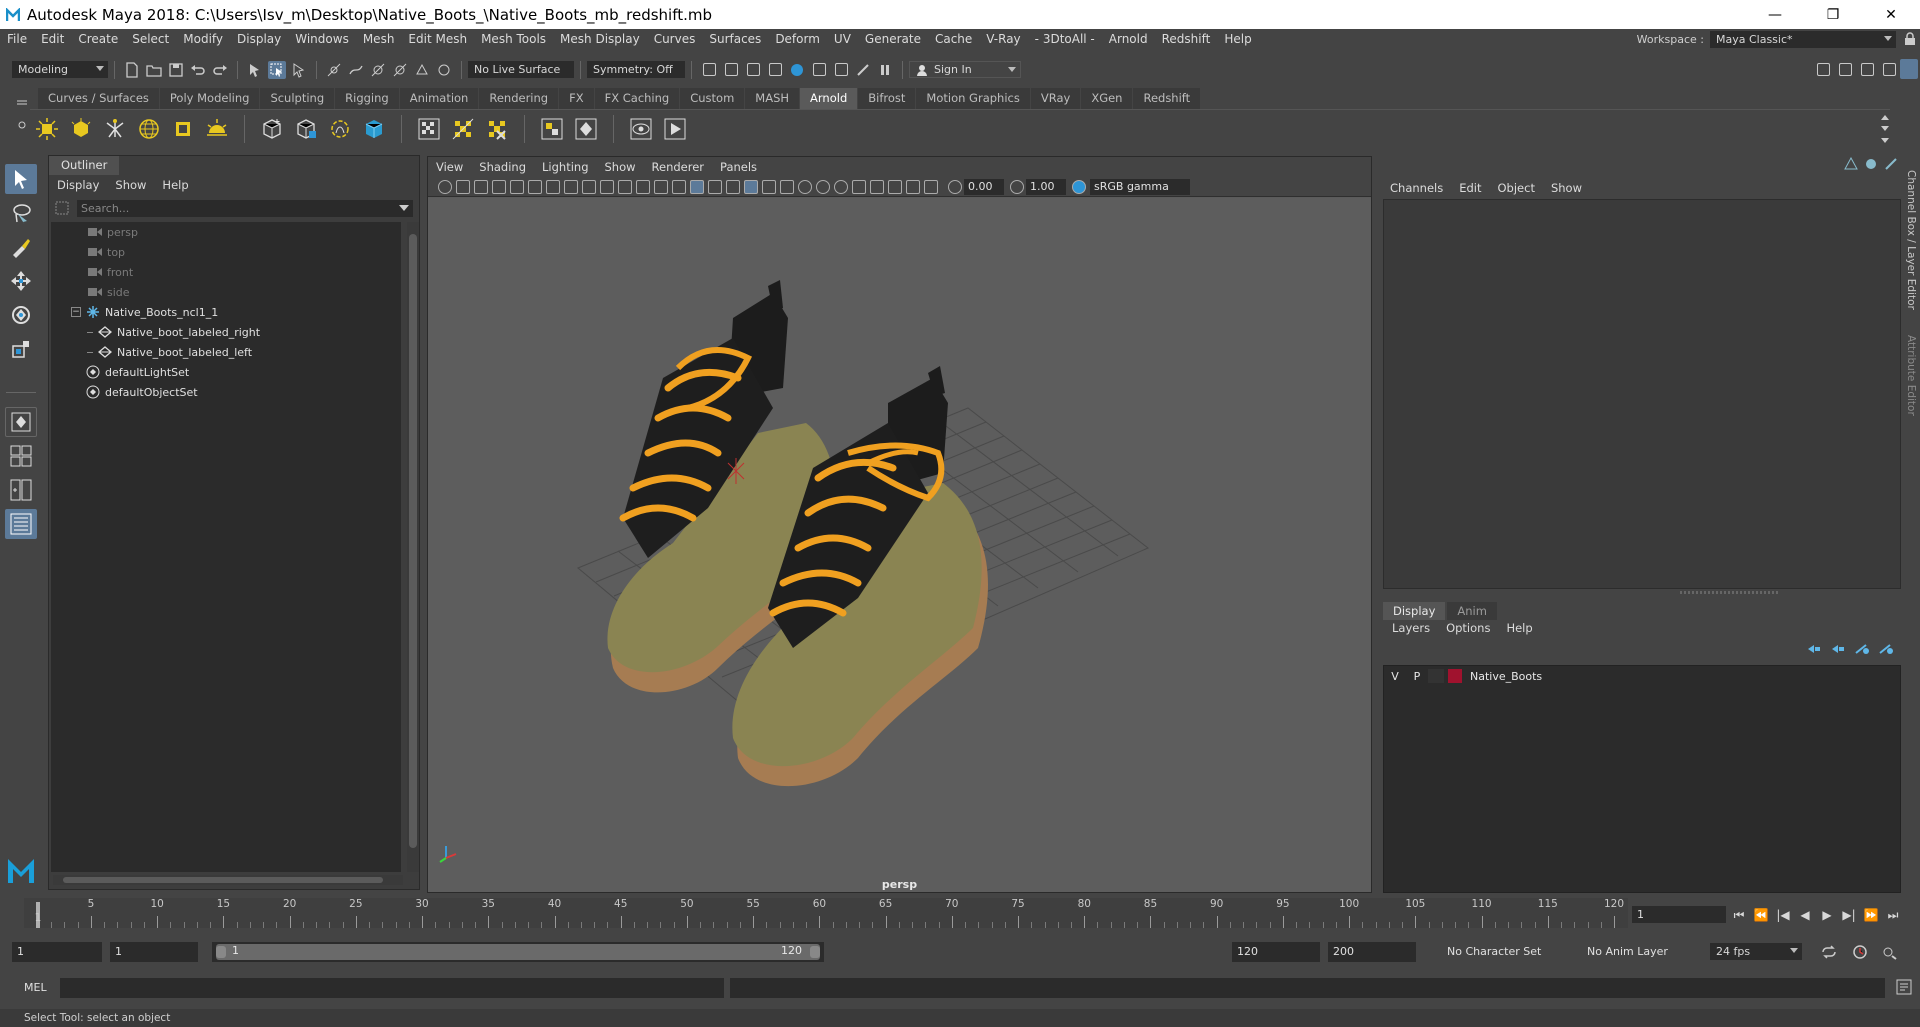  I want to click on layer-type-toggle, so click(1436, 676).